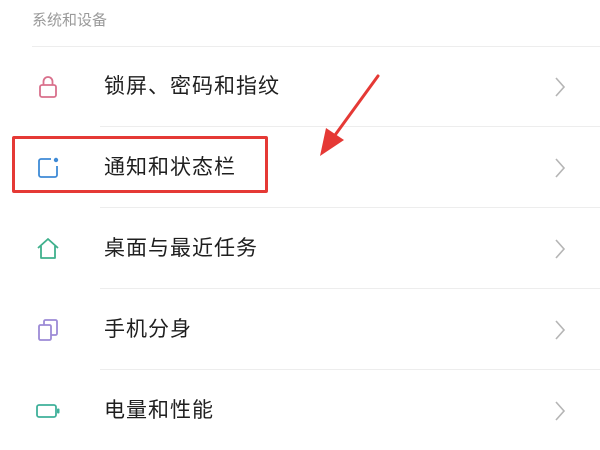  I want to click on settings-item-label: 手机分身, so click(148, 329).